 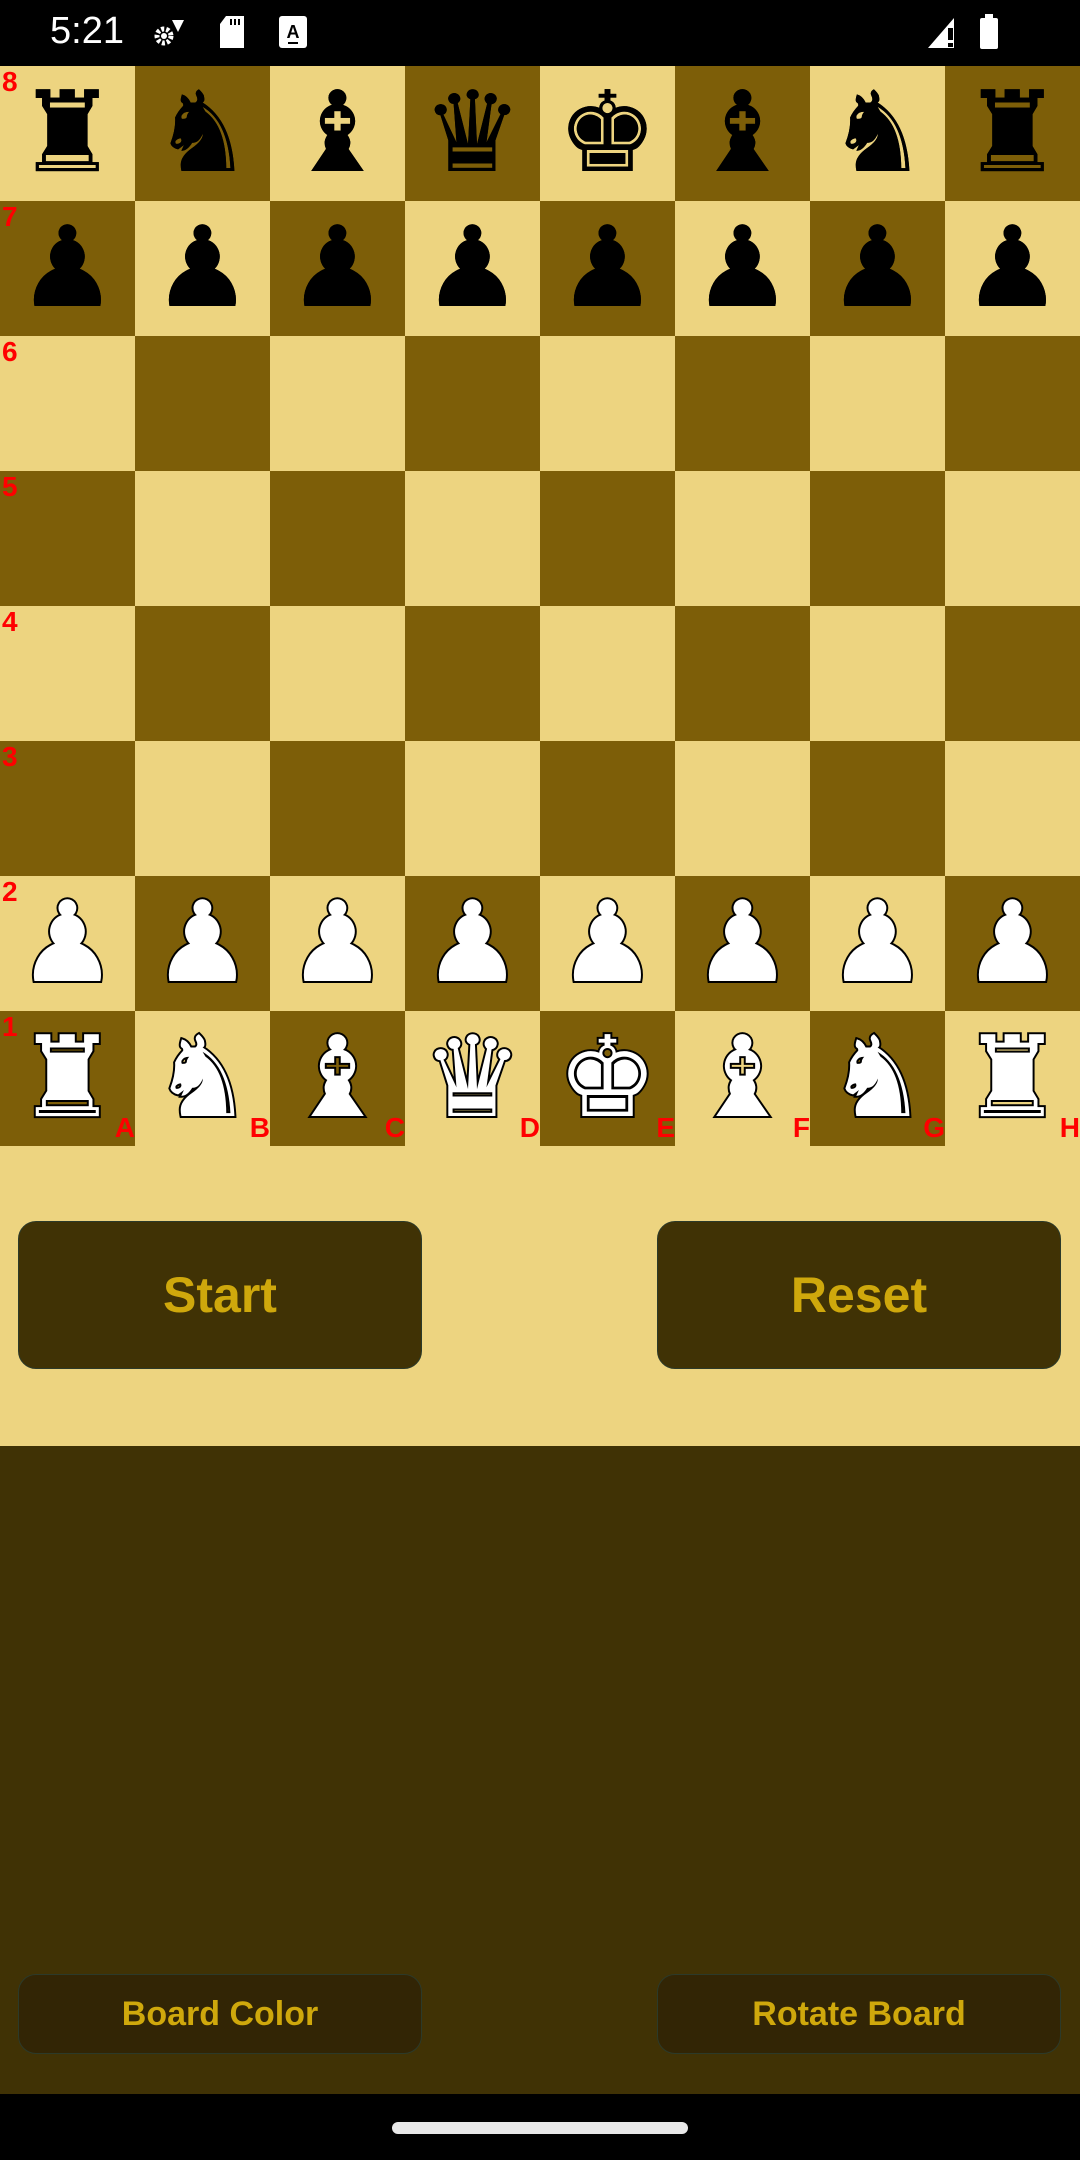 I want to click on square-c7: ♟, so click(x=337, y=268).